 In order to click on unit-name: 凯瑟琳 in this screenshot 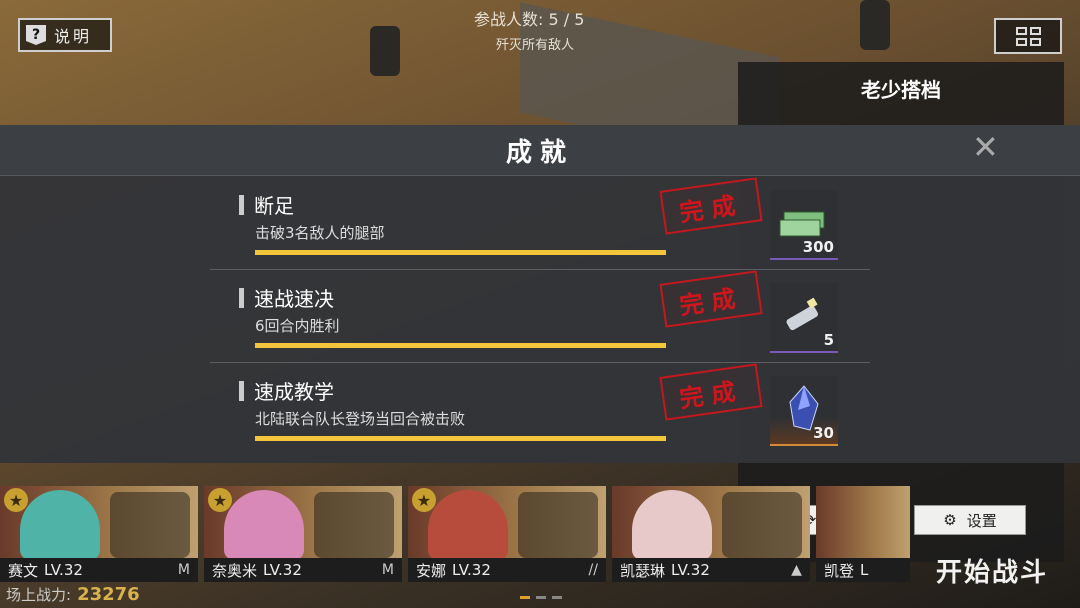, I will do `click(642, 570)`.